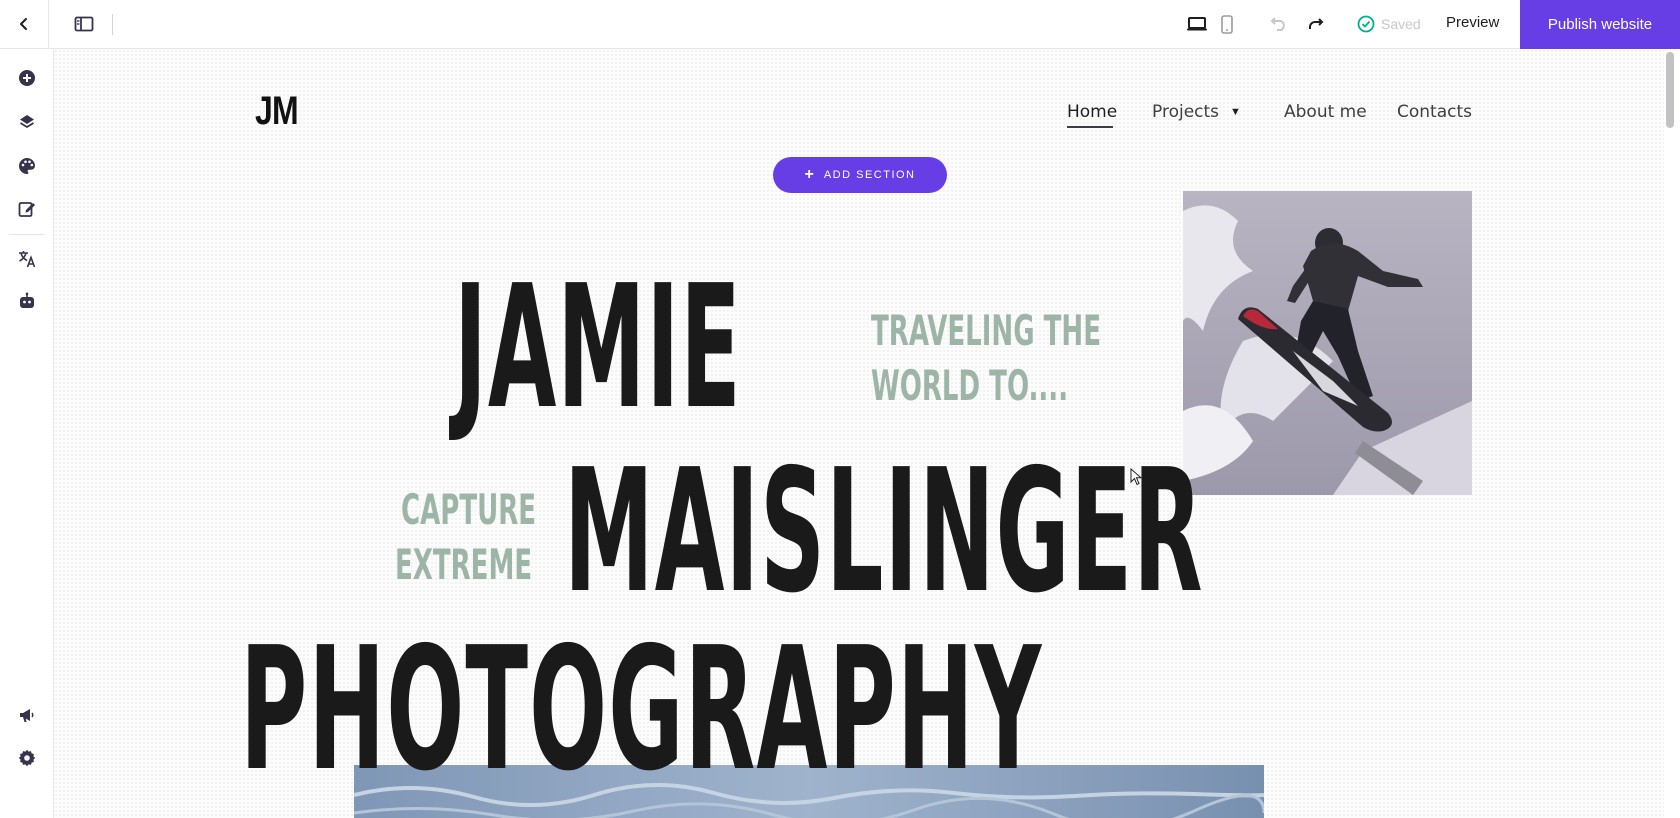 Image resolution: width=1680 pixels, height=818 pixels. What do you see at coordinates (1235, 112) in the screenshot?
I see `chevron-down-icon: ▼` at bounding box center [1235, 112].